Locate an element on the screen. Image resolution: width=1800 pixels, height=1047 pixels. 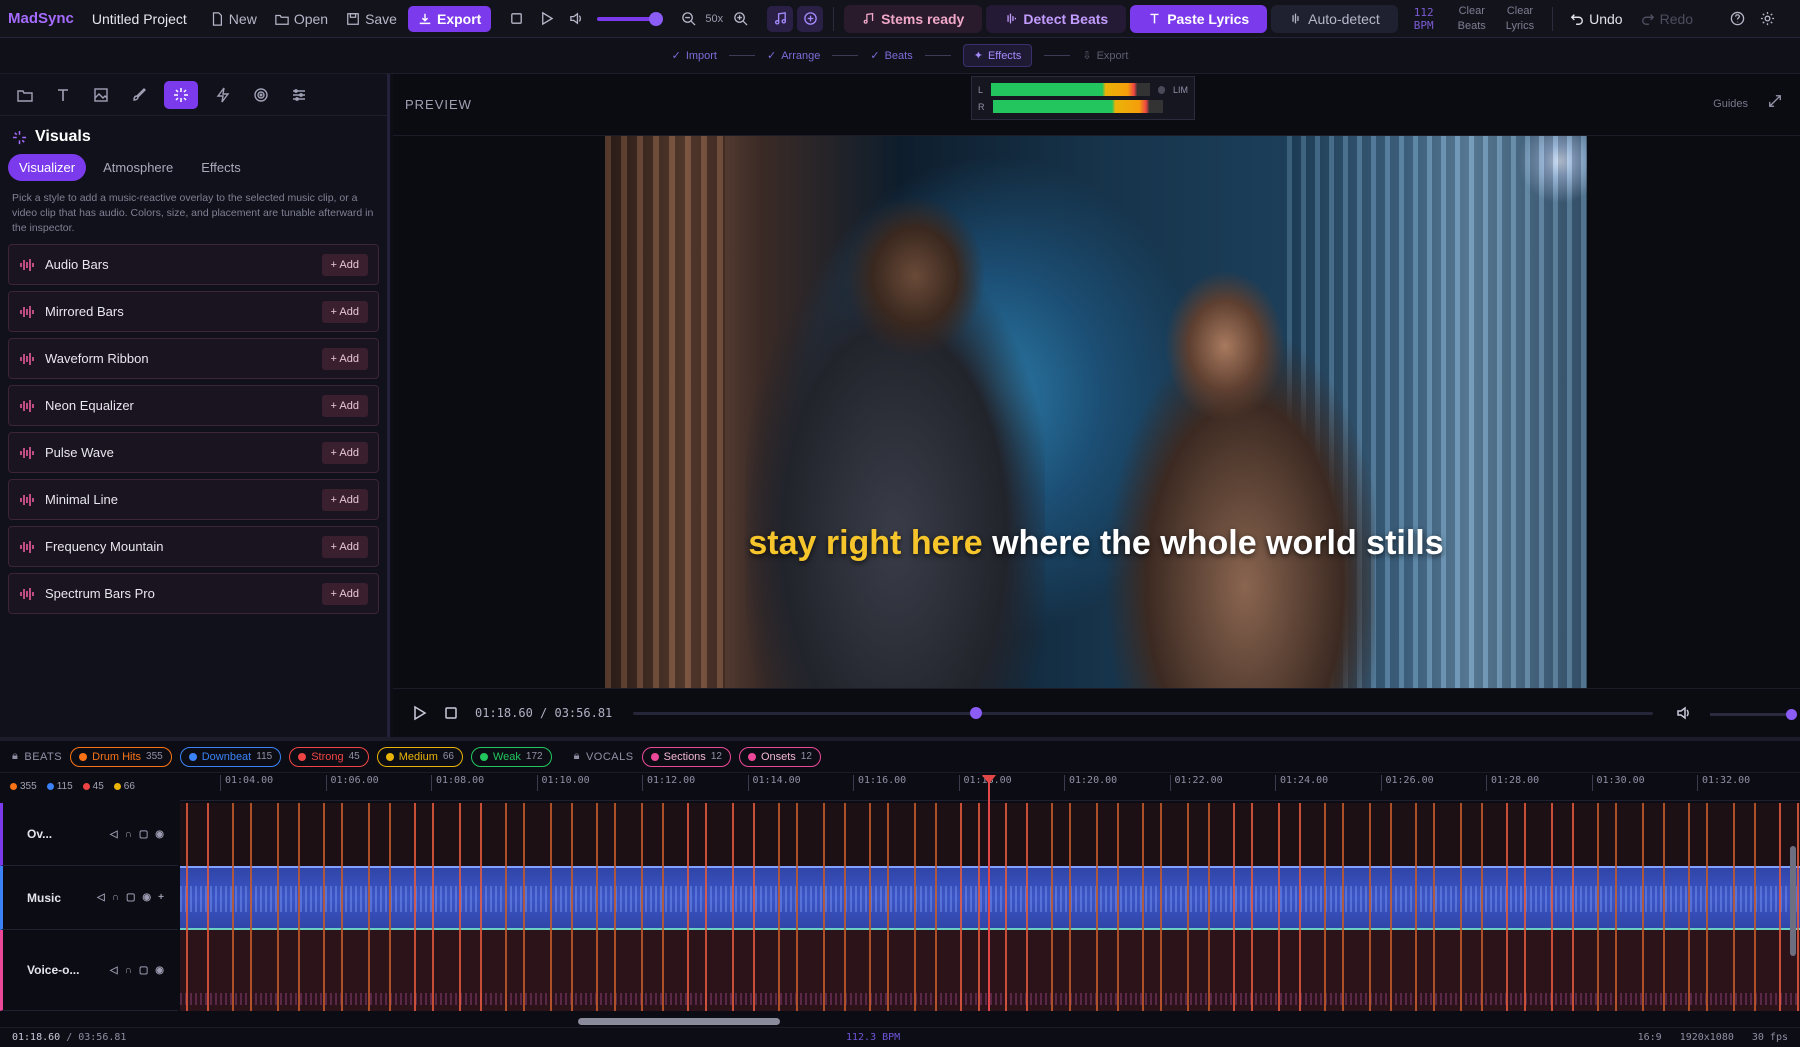
volume-button is located at coordinates (576, 19).